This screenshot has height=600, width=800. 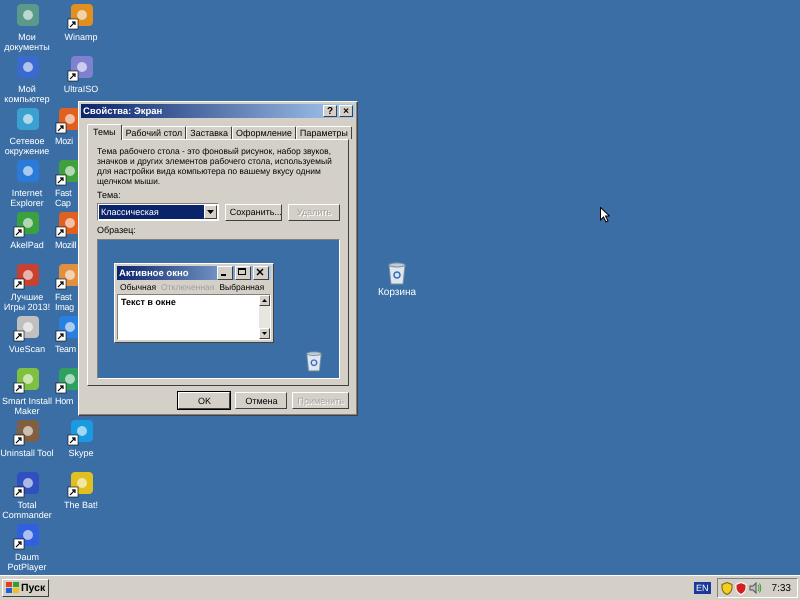 I want to click on tab: Оформление, so click(x=264, y=132).